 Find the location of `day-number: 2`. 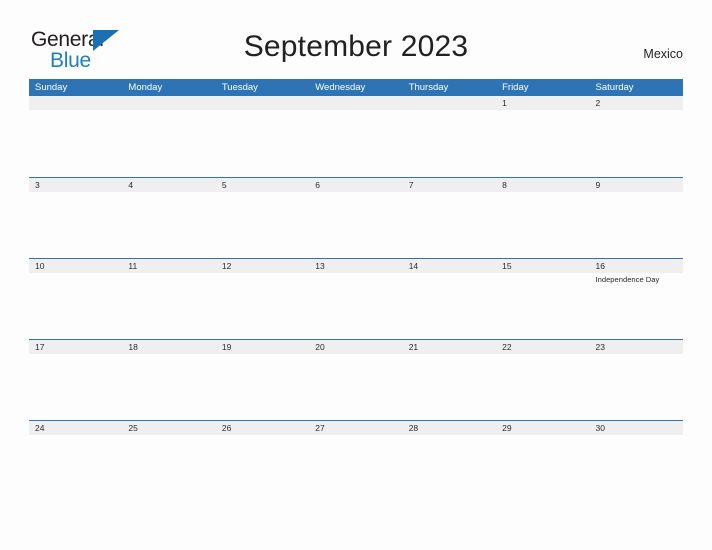

day-number: 2 is located at coordinates (636, 103).